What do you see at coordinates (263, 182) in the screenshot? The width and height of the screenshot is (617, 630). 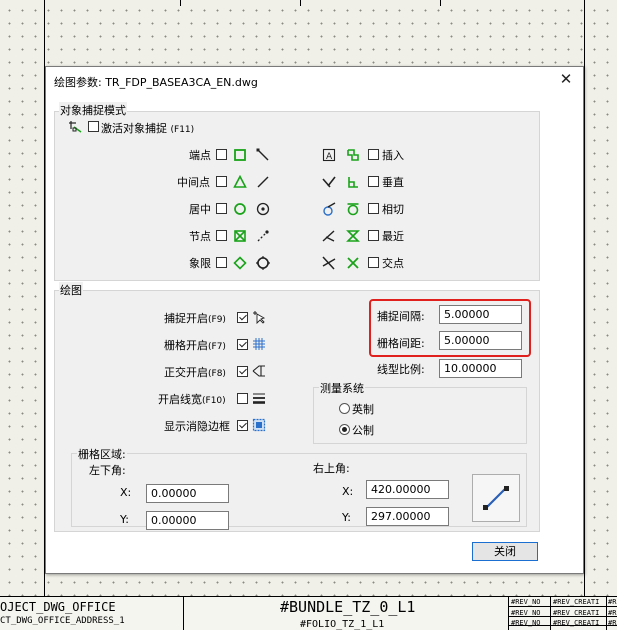 I see `midpoint-line-icon` at bounding box center [263, 182].